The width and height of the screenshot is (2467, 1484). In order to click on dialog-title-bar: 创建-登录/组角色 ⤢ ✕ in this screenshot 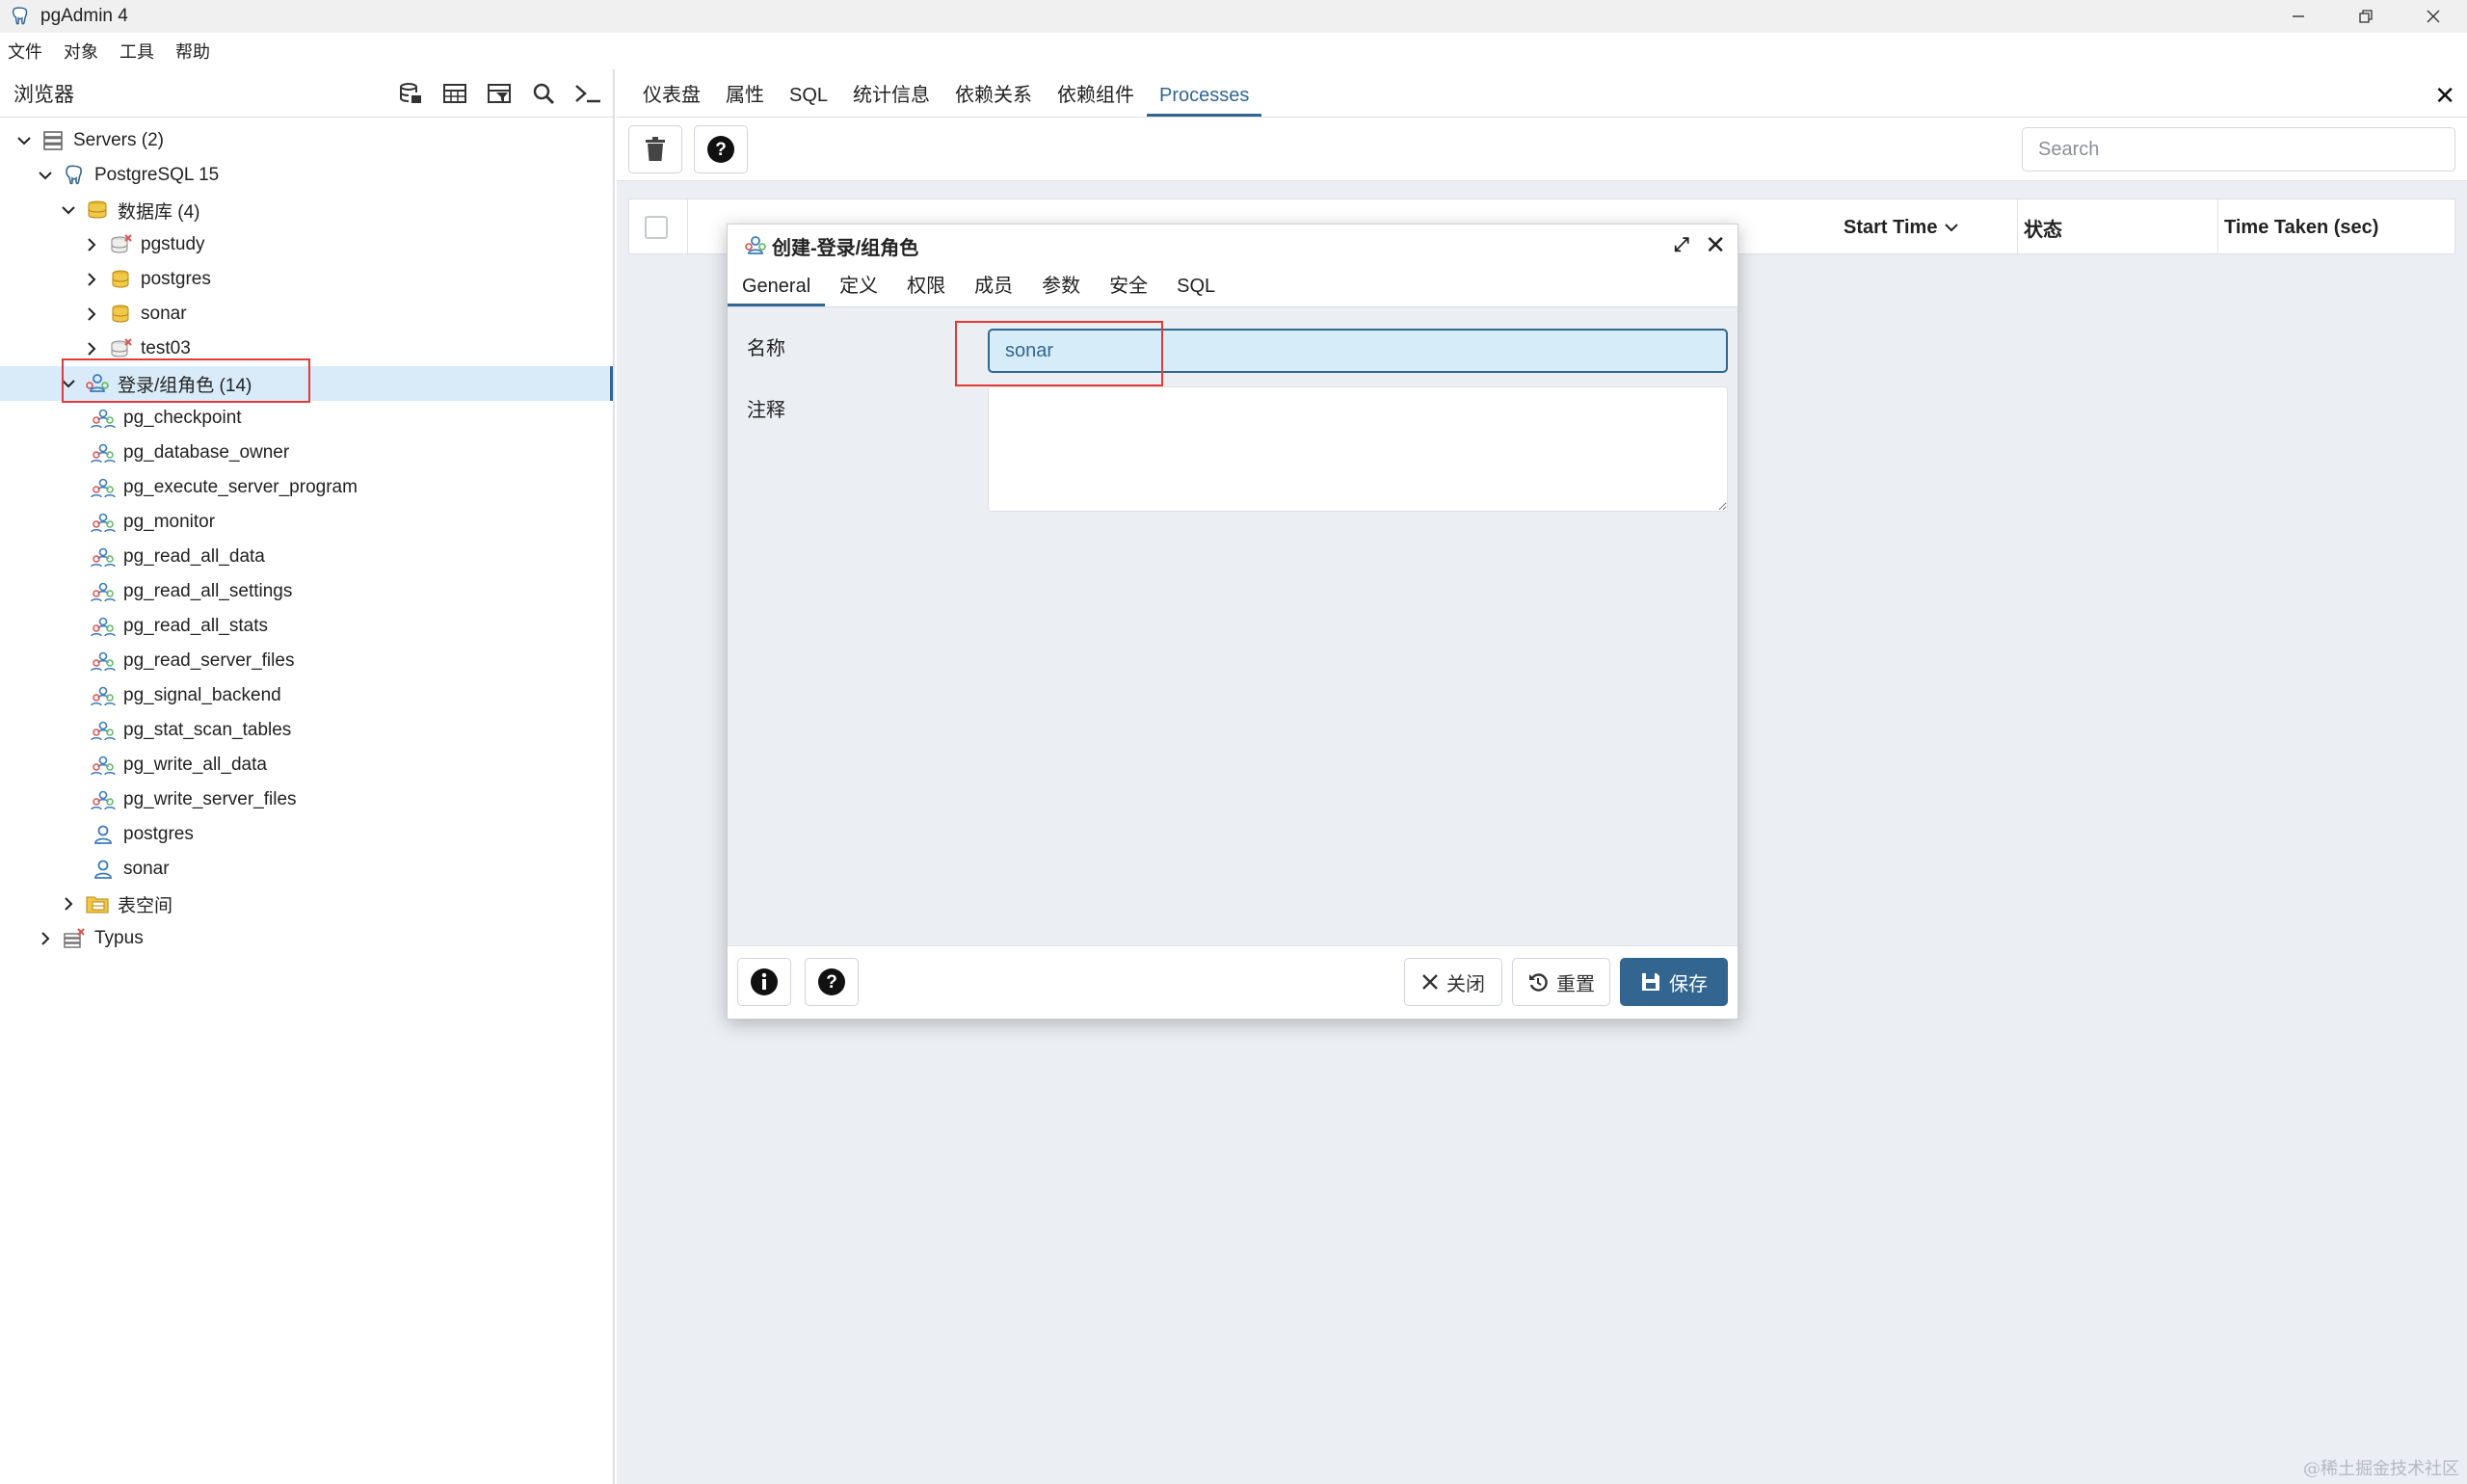, I will do `click(1233, 246)`.